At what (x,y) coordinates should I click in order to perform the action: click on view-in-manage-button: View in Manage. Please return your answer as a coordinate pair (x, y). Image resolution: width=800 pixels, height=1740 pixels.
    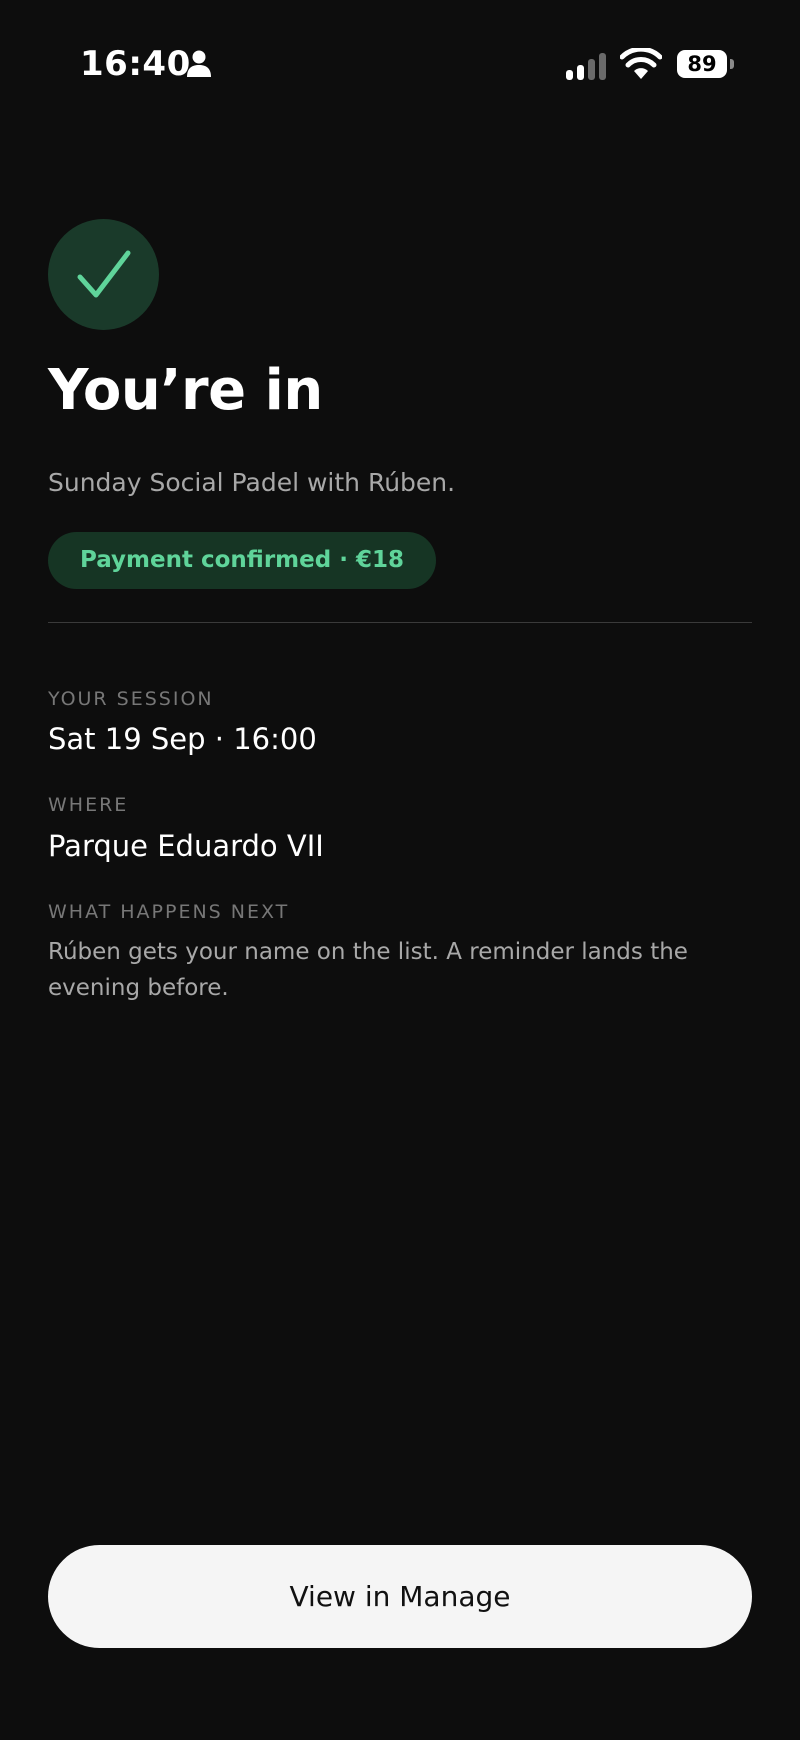
    Looking at the image, I should click on (400, 1596).